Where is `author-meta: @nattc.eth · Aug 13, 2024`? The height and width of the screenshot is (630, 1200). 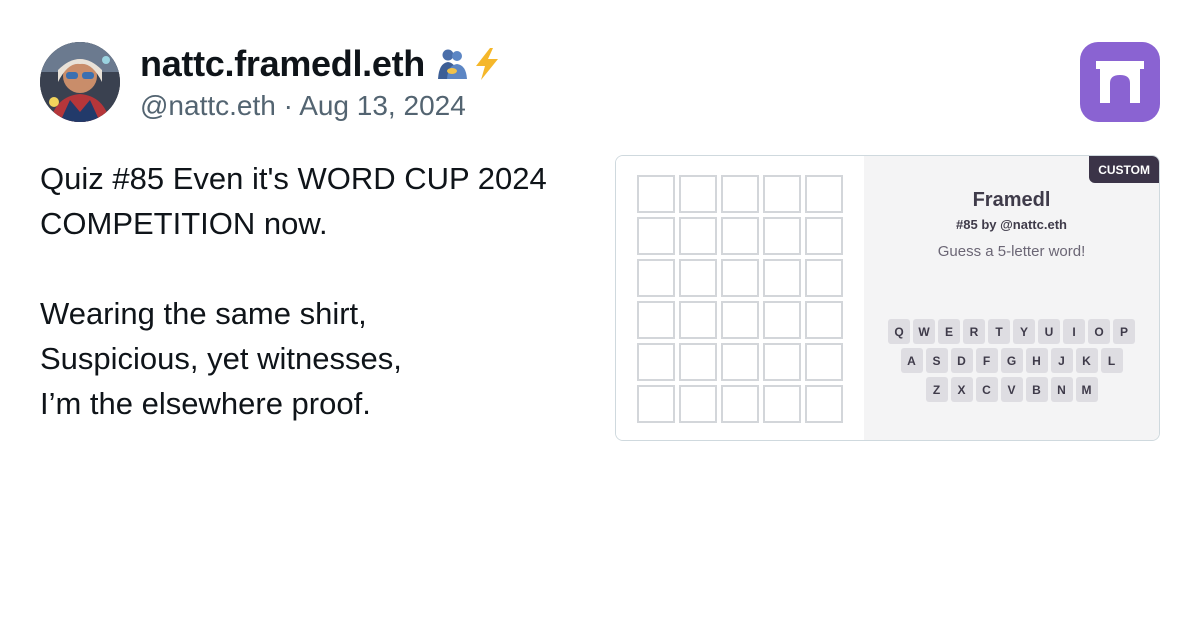
author-meta: @nattc.eth · Aug 13, 2024 is located at coordinates (303, 106).